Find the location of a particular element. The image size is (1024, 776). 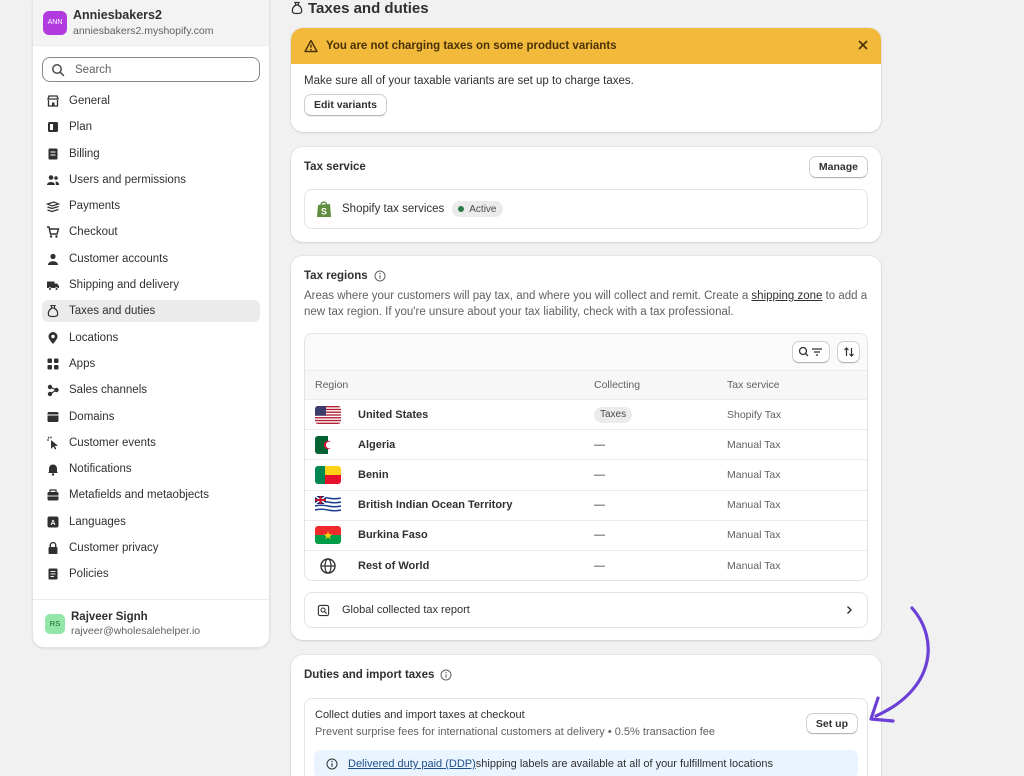

cursor-icon is located at coordinates (53, 443).